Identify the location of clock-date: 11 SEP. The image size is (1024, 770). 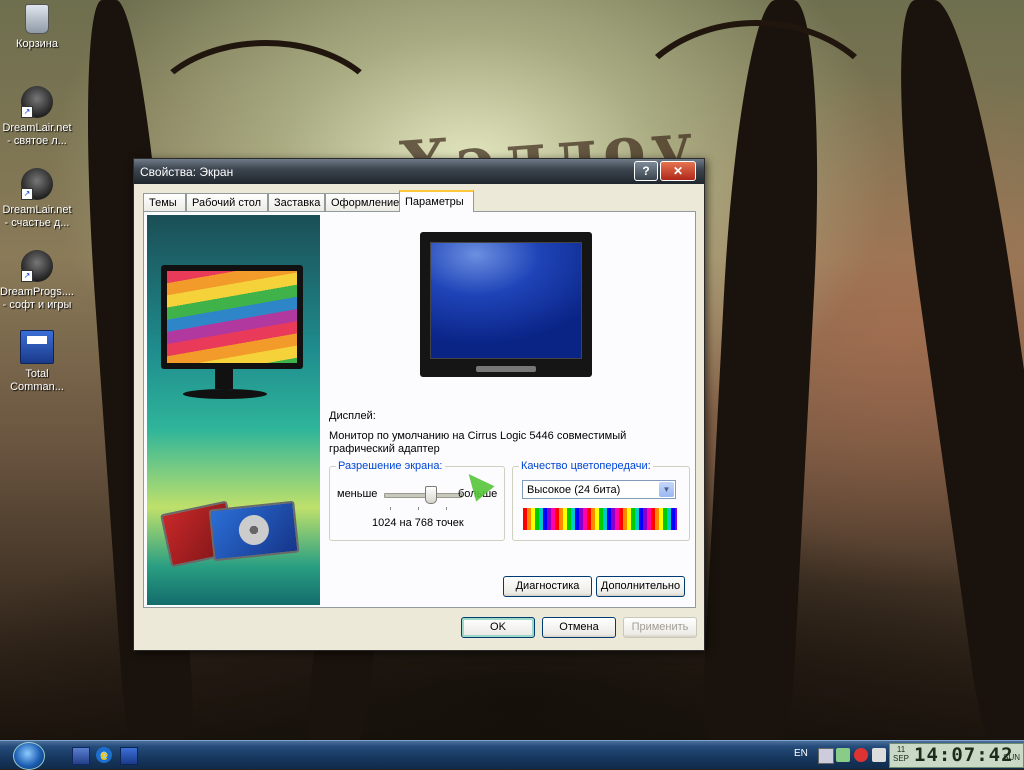
(901, 754).